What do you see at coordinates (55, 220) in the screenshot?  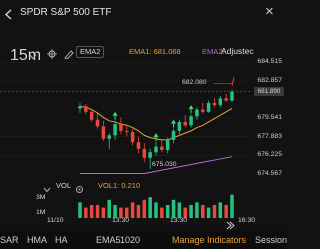 I see `time-label-1: 11/10` at bounding box center [55, 220].